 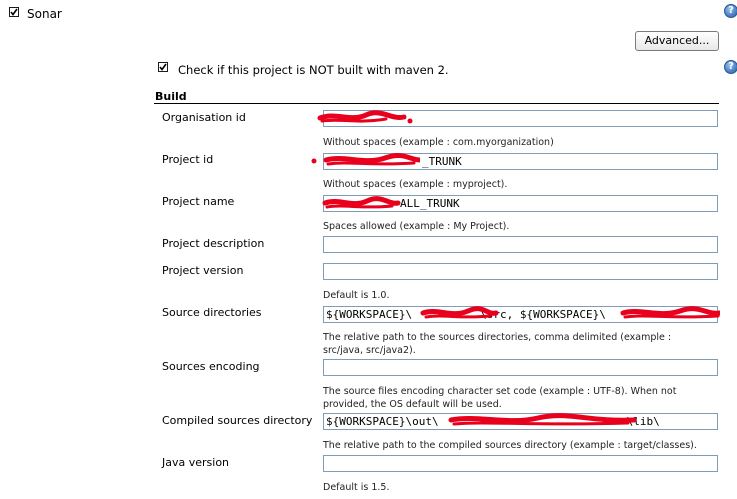 What do you see at coordinates (520, 463) in the screenshot?
I see `java-version-input` at bounding box center [520, 463].